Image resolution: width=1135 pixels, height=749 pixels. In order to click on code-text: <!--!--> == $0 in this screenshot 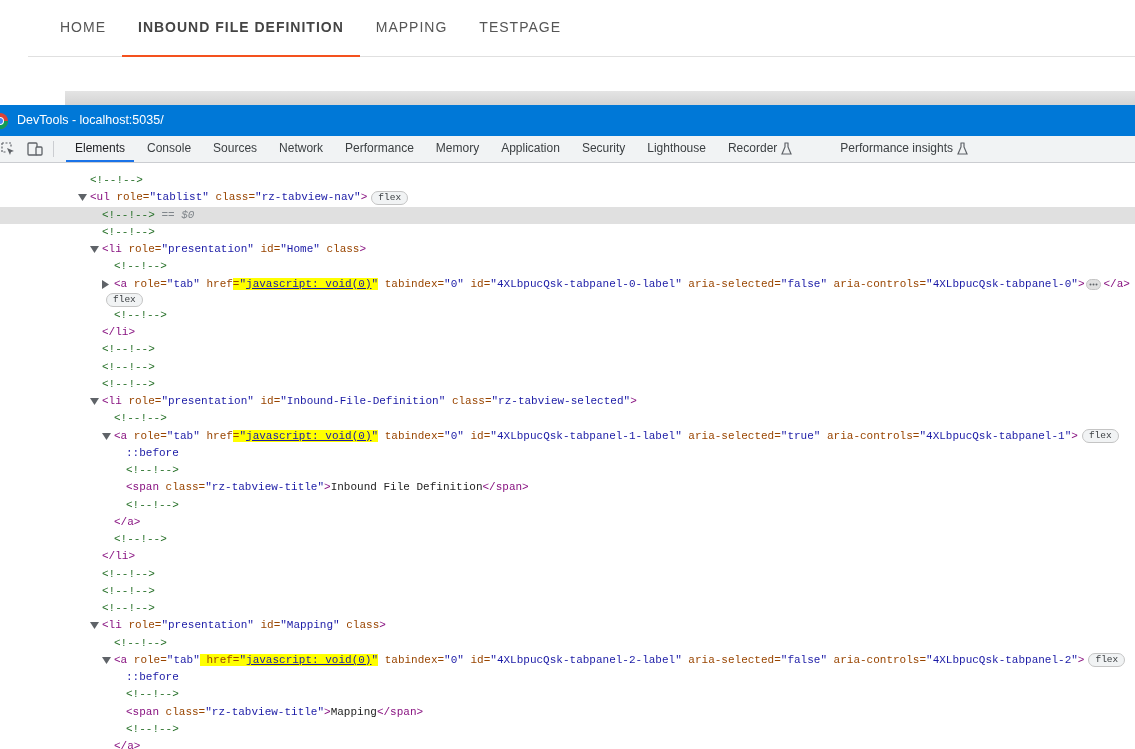, I will do `click(148, 215)`.